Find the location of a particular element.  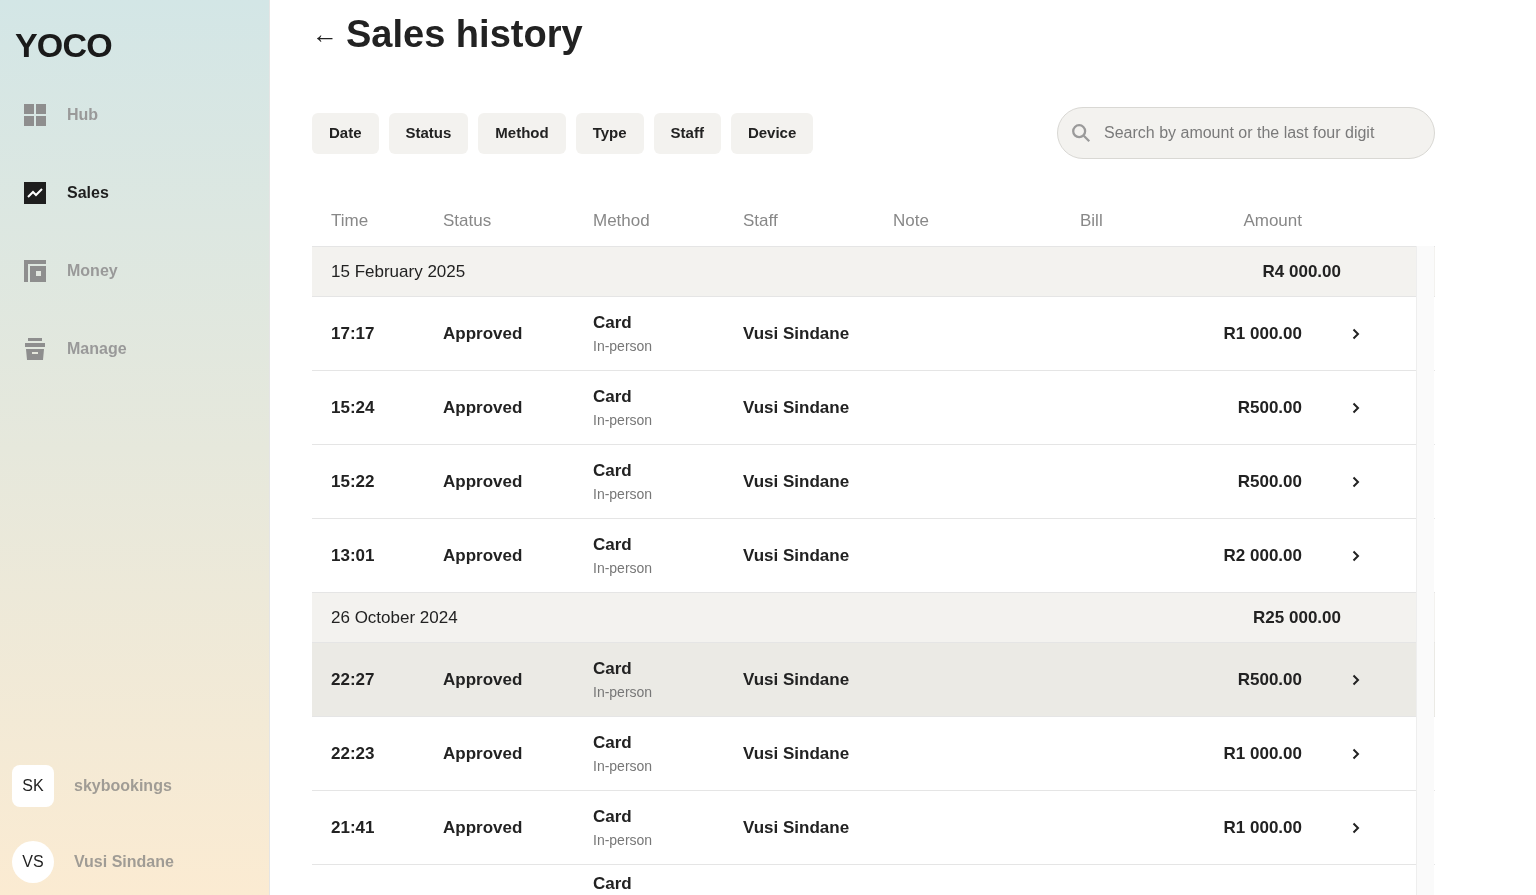

table-row: 22:27 Approved Card In-person Vusi Sindane R500.00 is located at coordinates (873, 680).